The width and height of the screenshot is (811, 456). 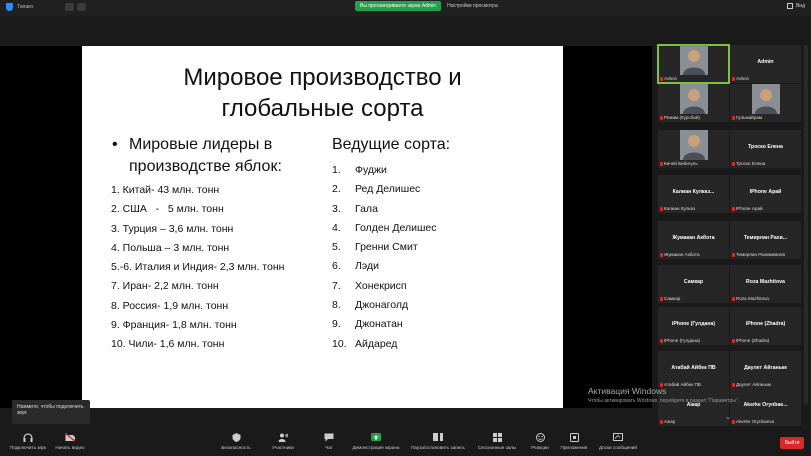 I want to click on window-title: Тапако, so click(x=25, y=7).